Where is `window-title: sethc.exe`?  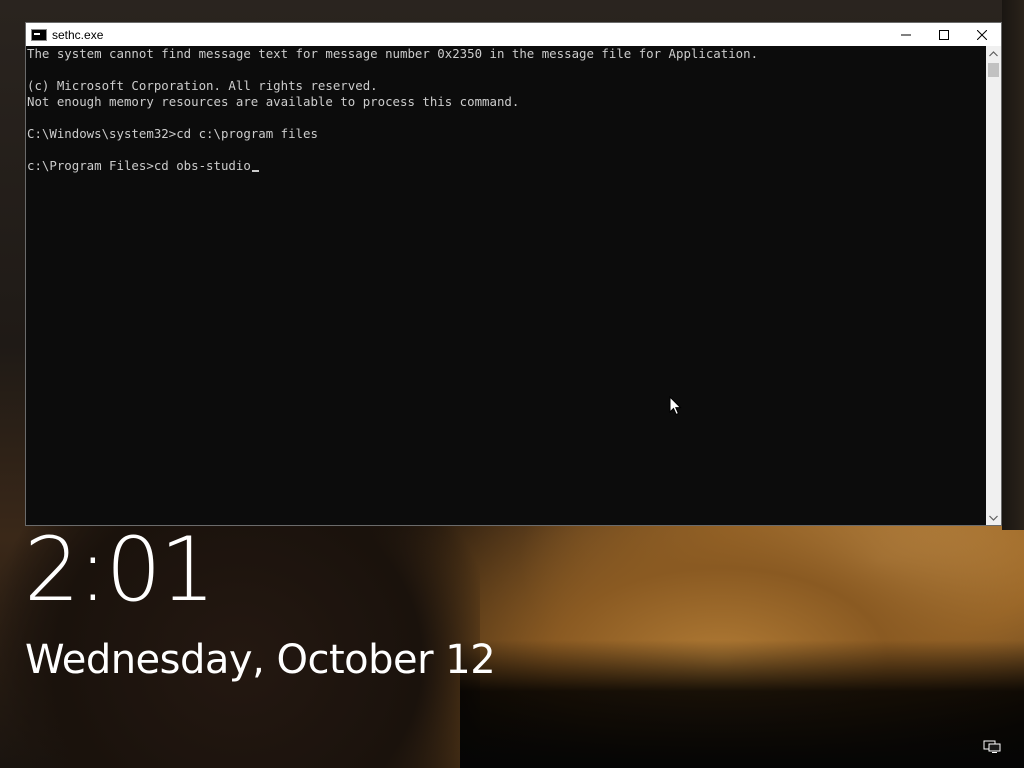 window-title: sethc.exe is located at coordinates (78, 34).